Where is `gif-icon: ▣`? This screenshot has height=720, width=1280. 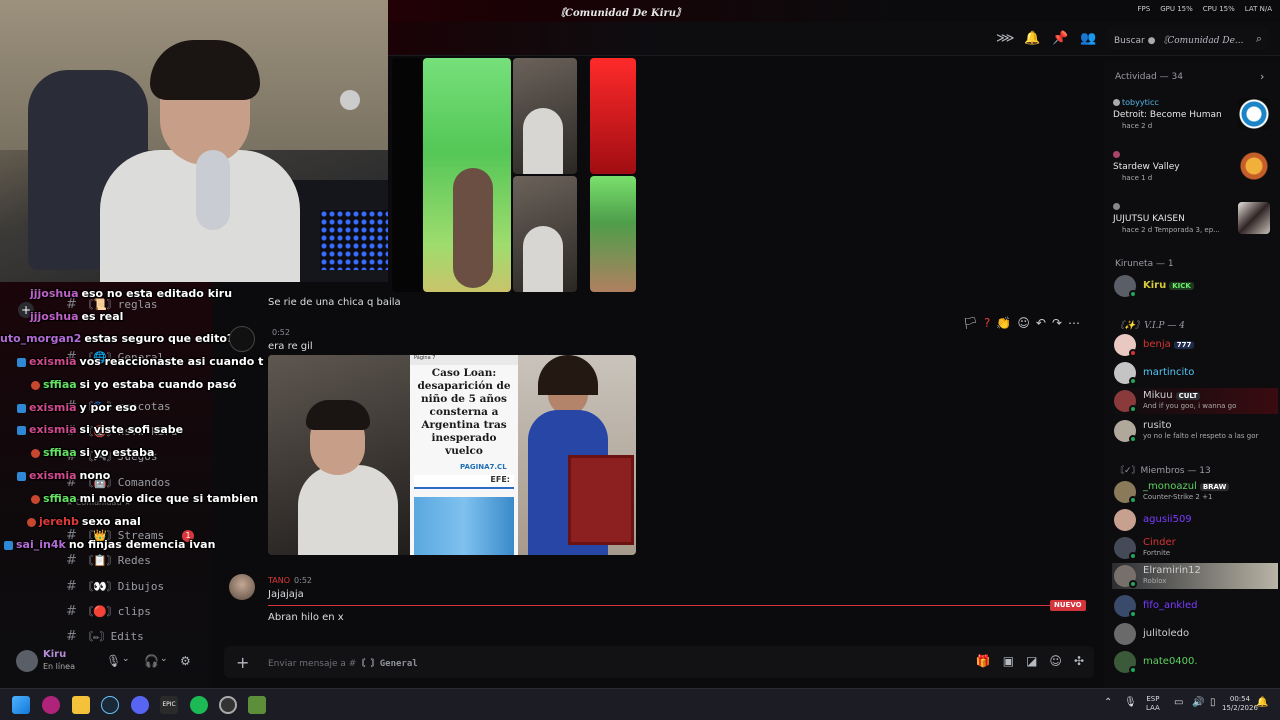 gif-icon: ▣ is located at coordinates (1008, 661).